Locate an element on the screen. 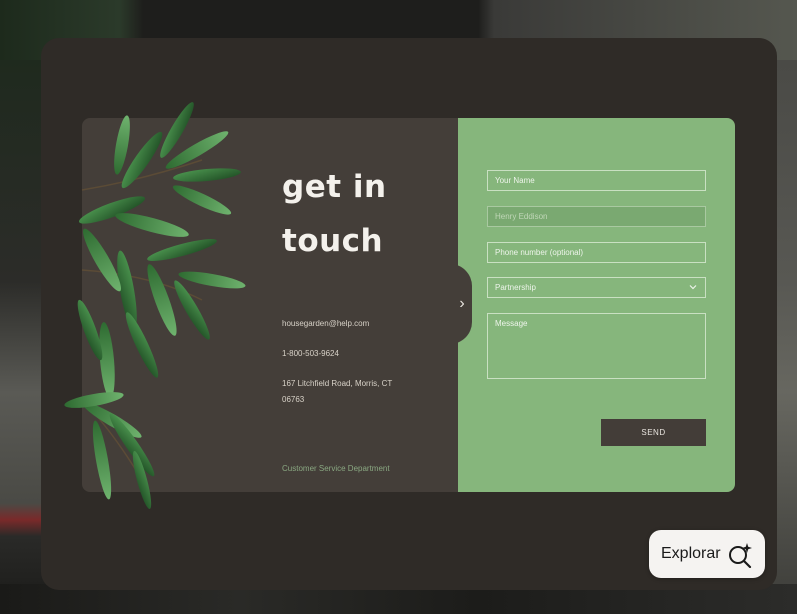  chevron-right-icon: › is located at coordinates (462, 304).